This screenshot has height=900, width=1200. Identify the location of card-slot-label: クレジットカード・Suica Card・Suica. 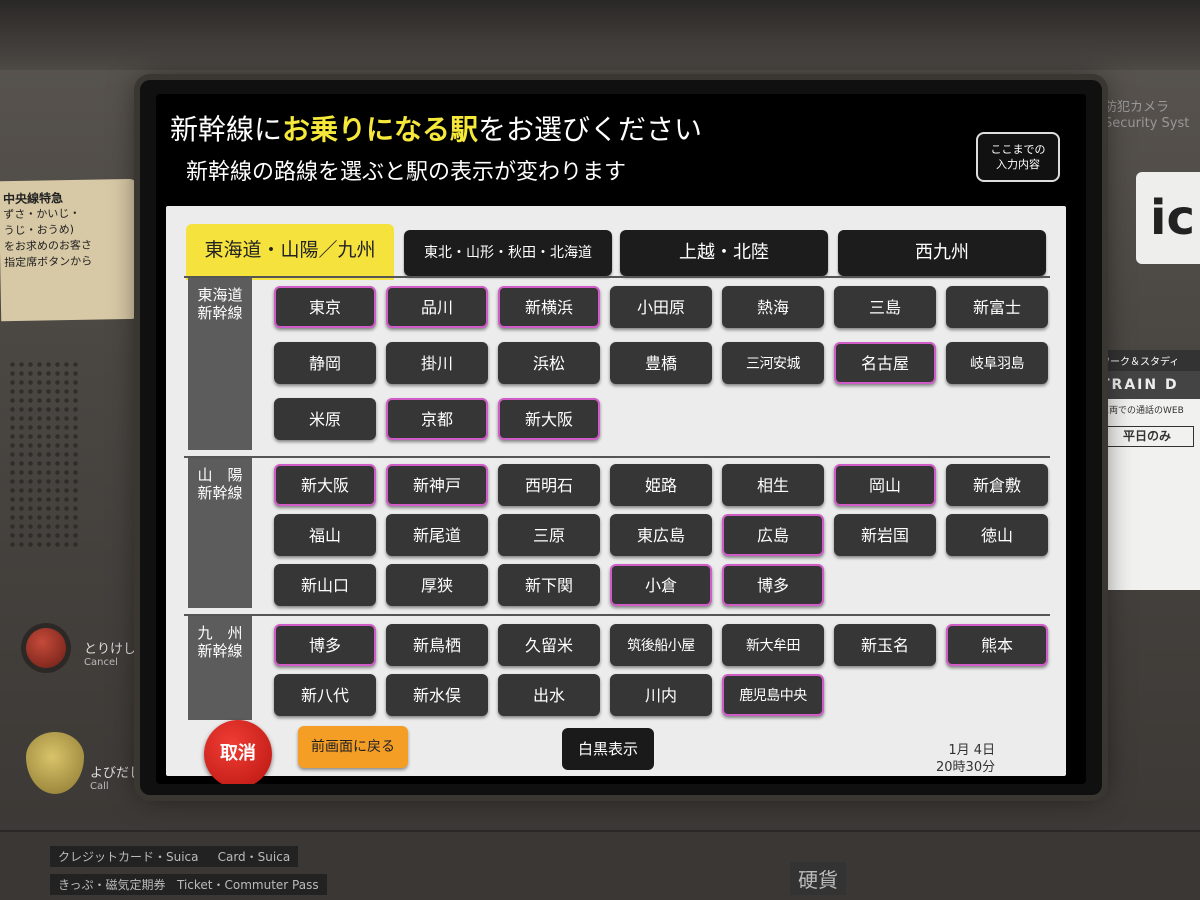
(174, 856).